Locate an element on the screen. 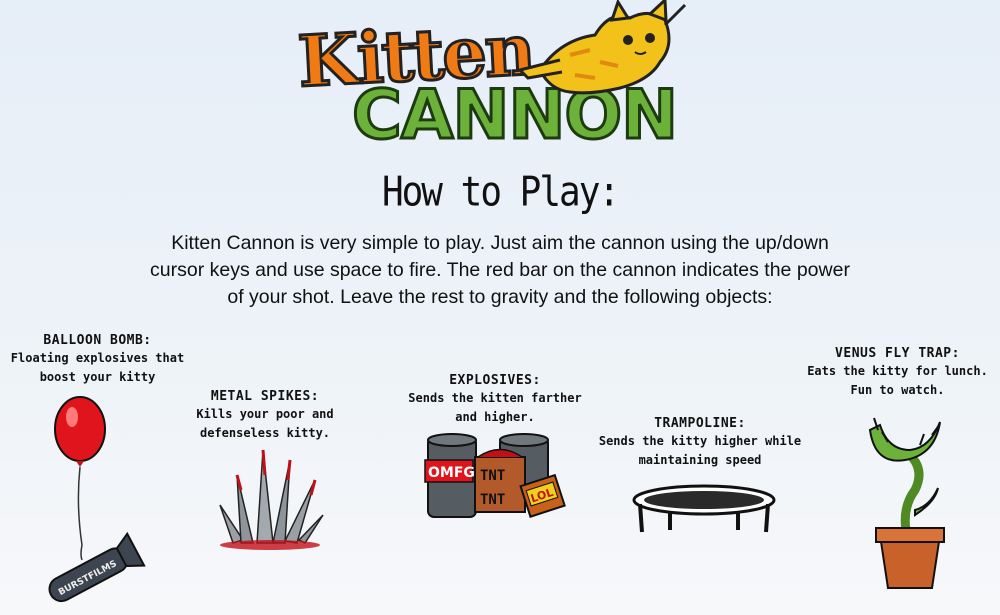 The image size is (1000, 615). how-to-play-heading: How to Play: is located at coordinates (500, 192).